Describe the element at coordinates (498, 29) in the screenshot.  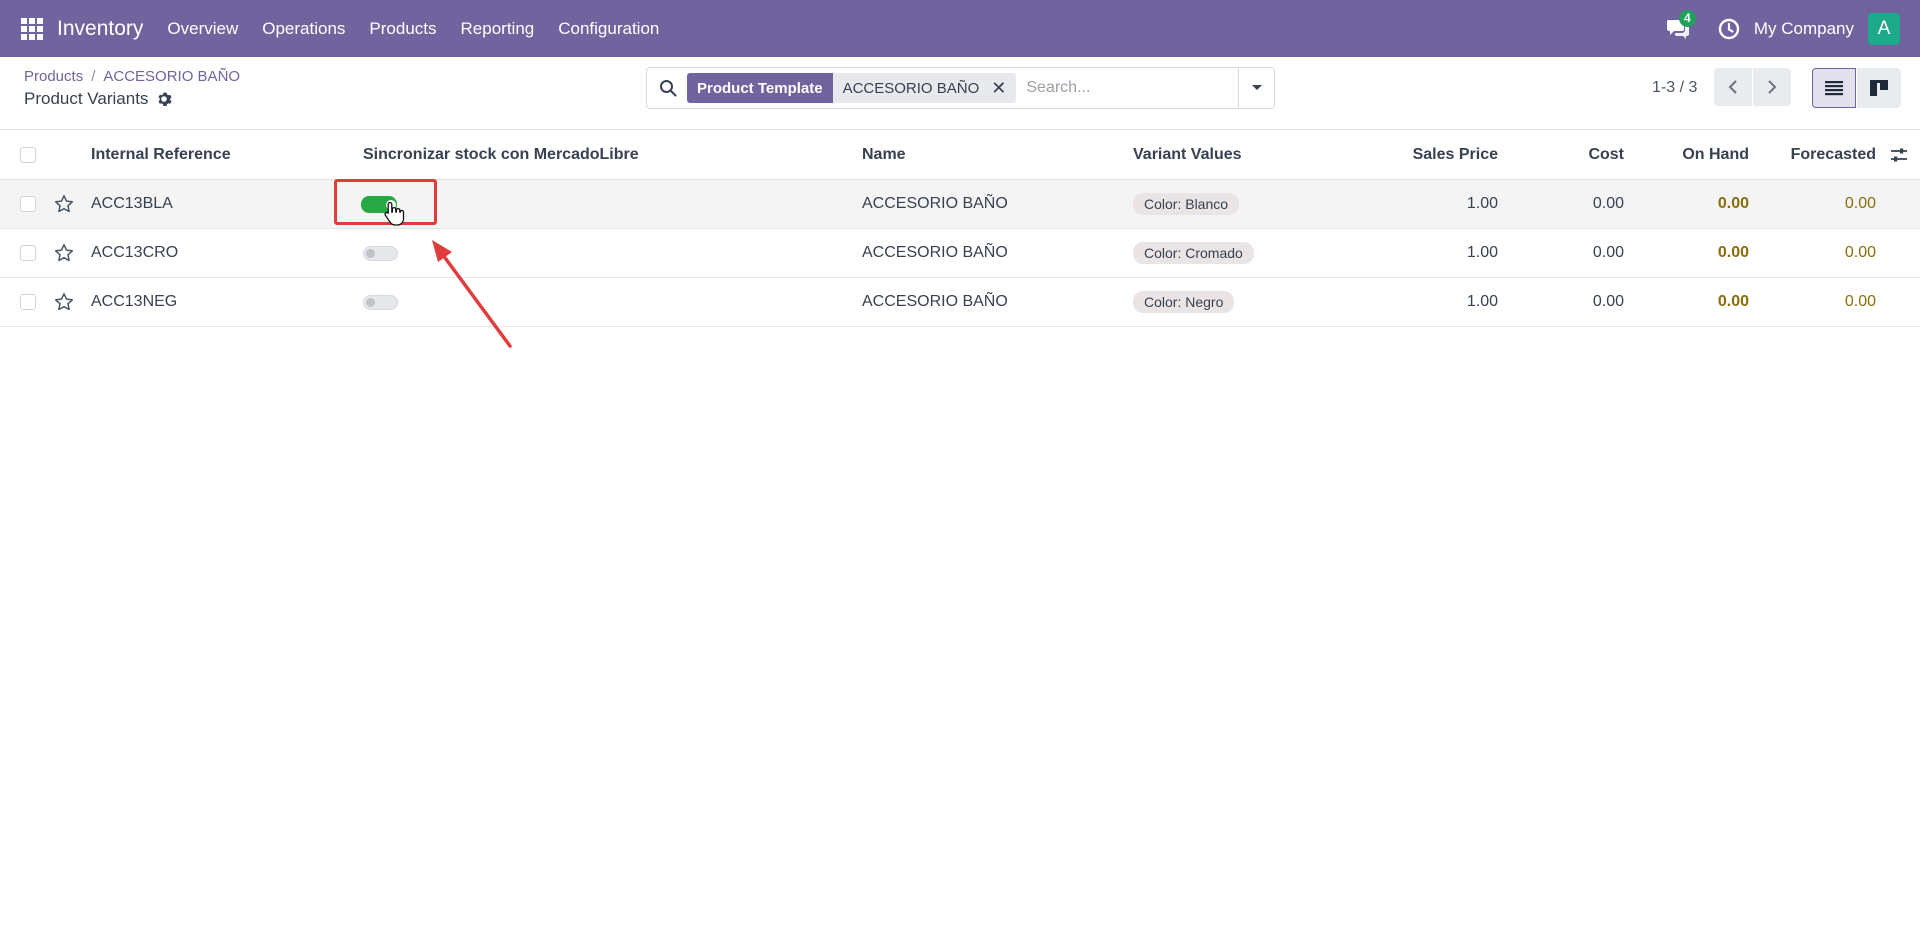
I see `menu-reporting: Reporting` at that location.